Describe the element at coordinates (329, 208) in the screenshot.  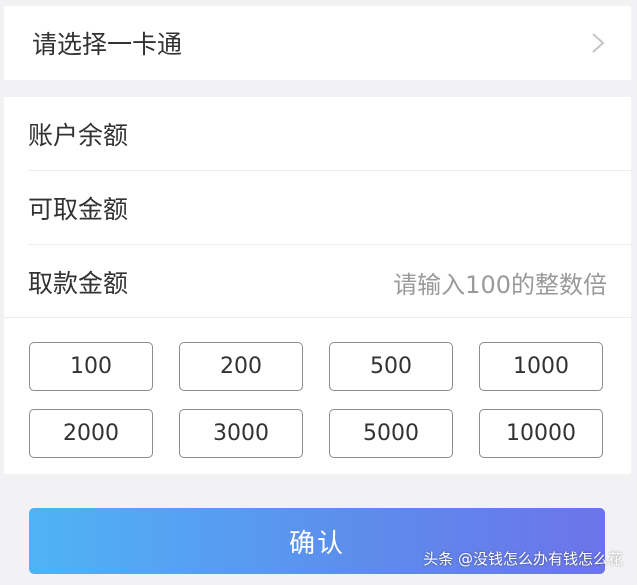
I see `available-row: 可取金额` at that location.